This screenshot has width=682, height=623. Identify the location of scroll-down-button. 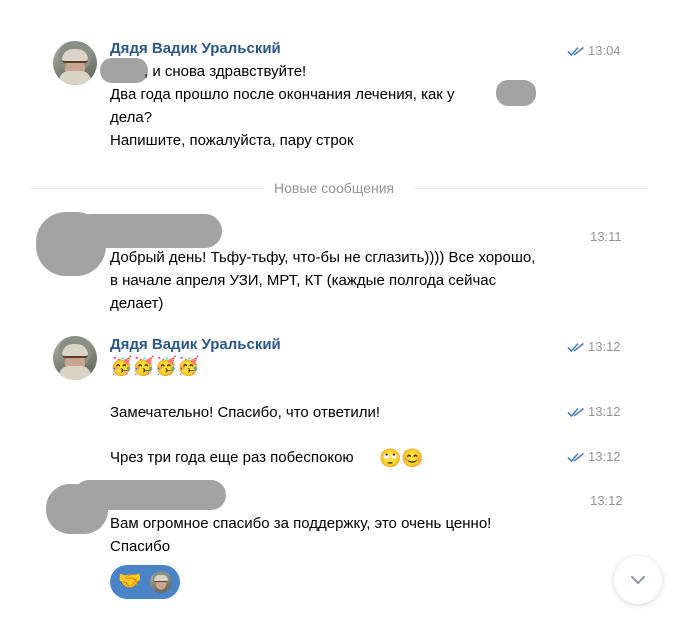
(638, 580).